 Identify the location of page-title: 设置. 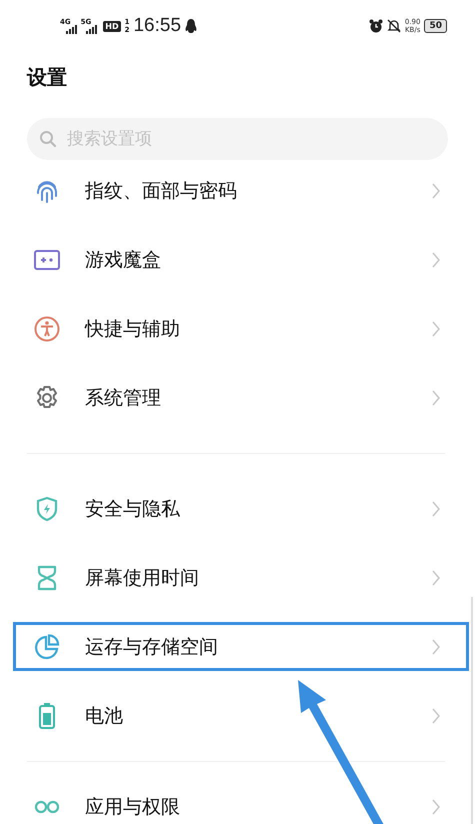
(47, 77).